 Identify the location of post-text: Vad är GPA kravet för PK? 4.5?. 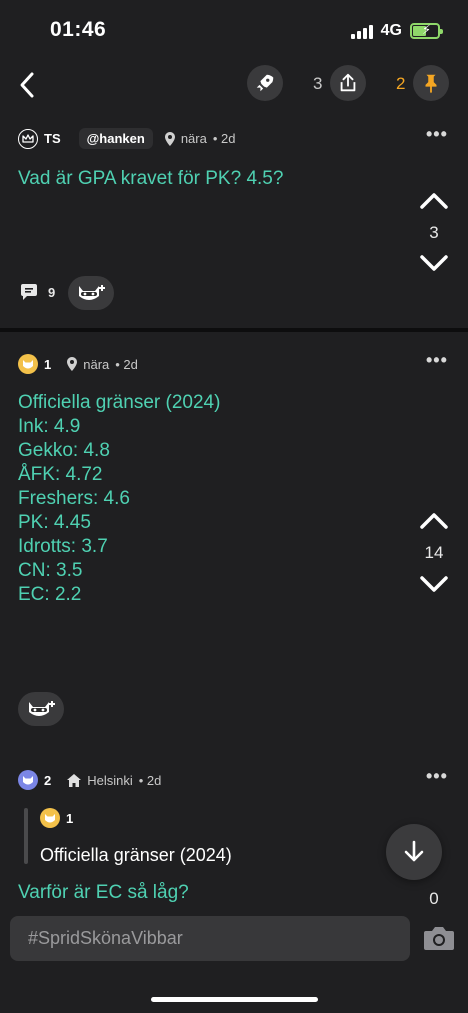
(151, 178).